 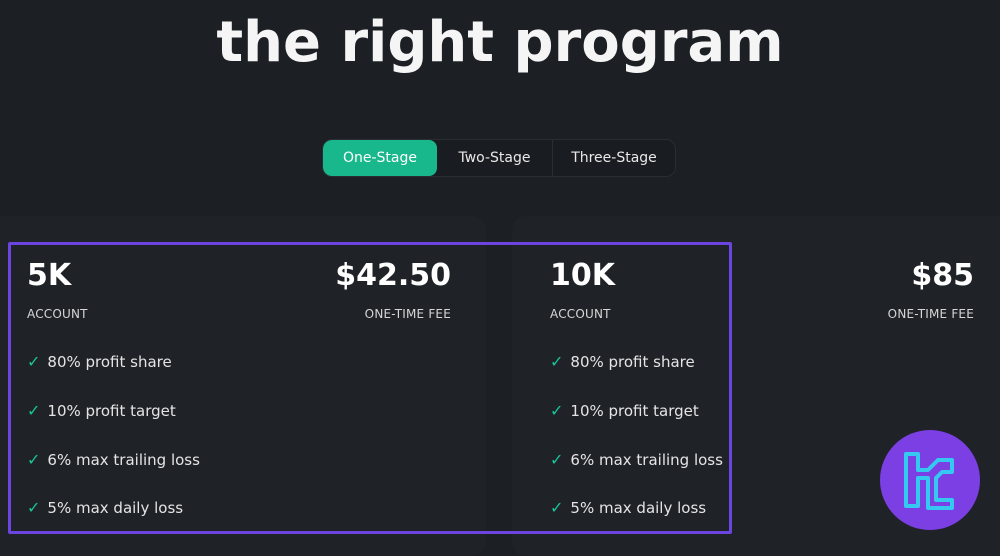 What do you see at coordinates (942, 275) in the screenshot?
I see `plan-price: $85` at bounding box center [942, 275].